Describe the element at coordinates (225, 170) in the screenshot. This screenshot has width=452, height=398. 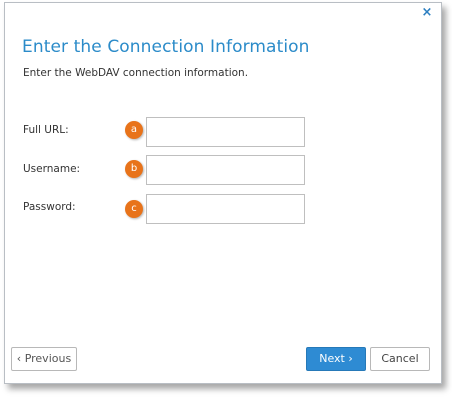
I see `username-input` at that location.